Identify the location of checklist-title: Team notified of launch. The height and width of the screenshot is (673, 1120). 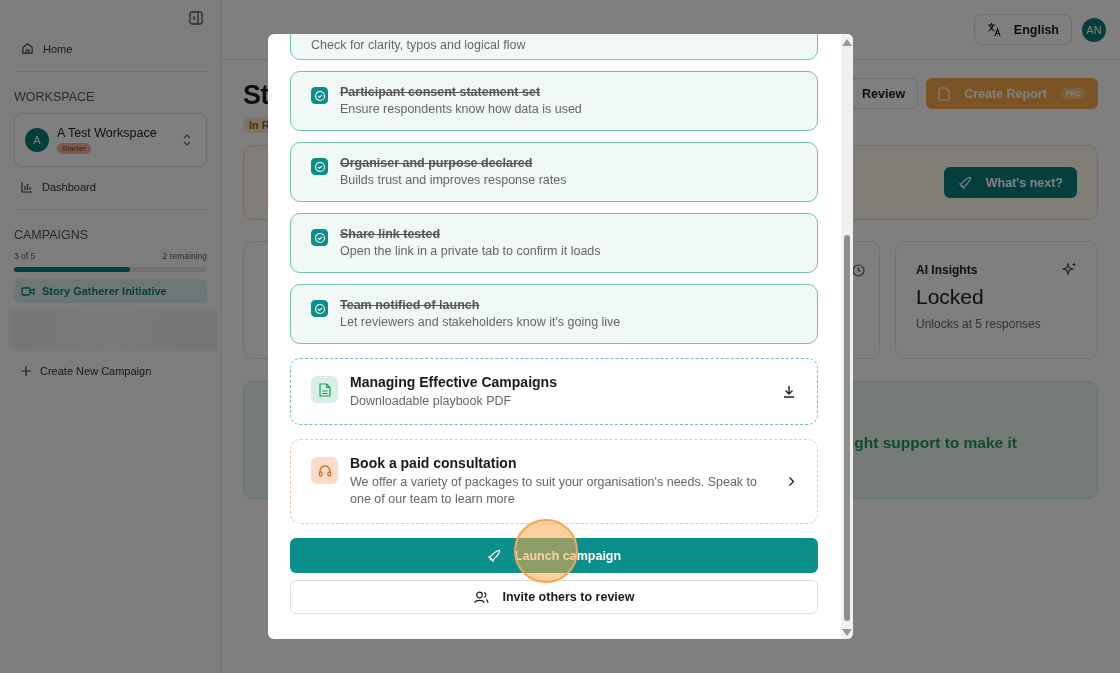
(410, 305).